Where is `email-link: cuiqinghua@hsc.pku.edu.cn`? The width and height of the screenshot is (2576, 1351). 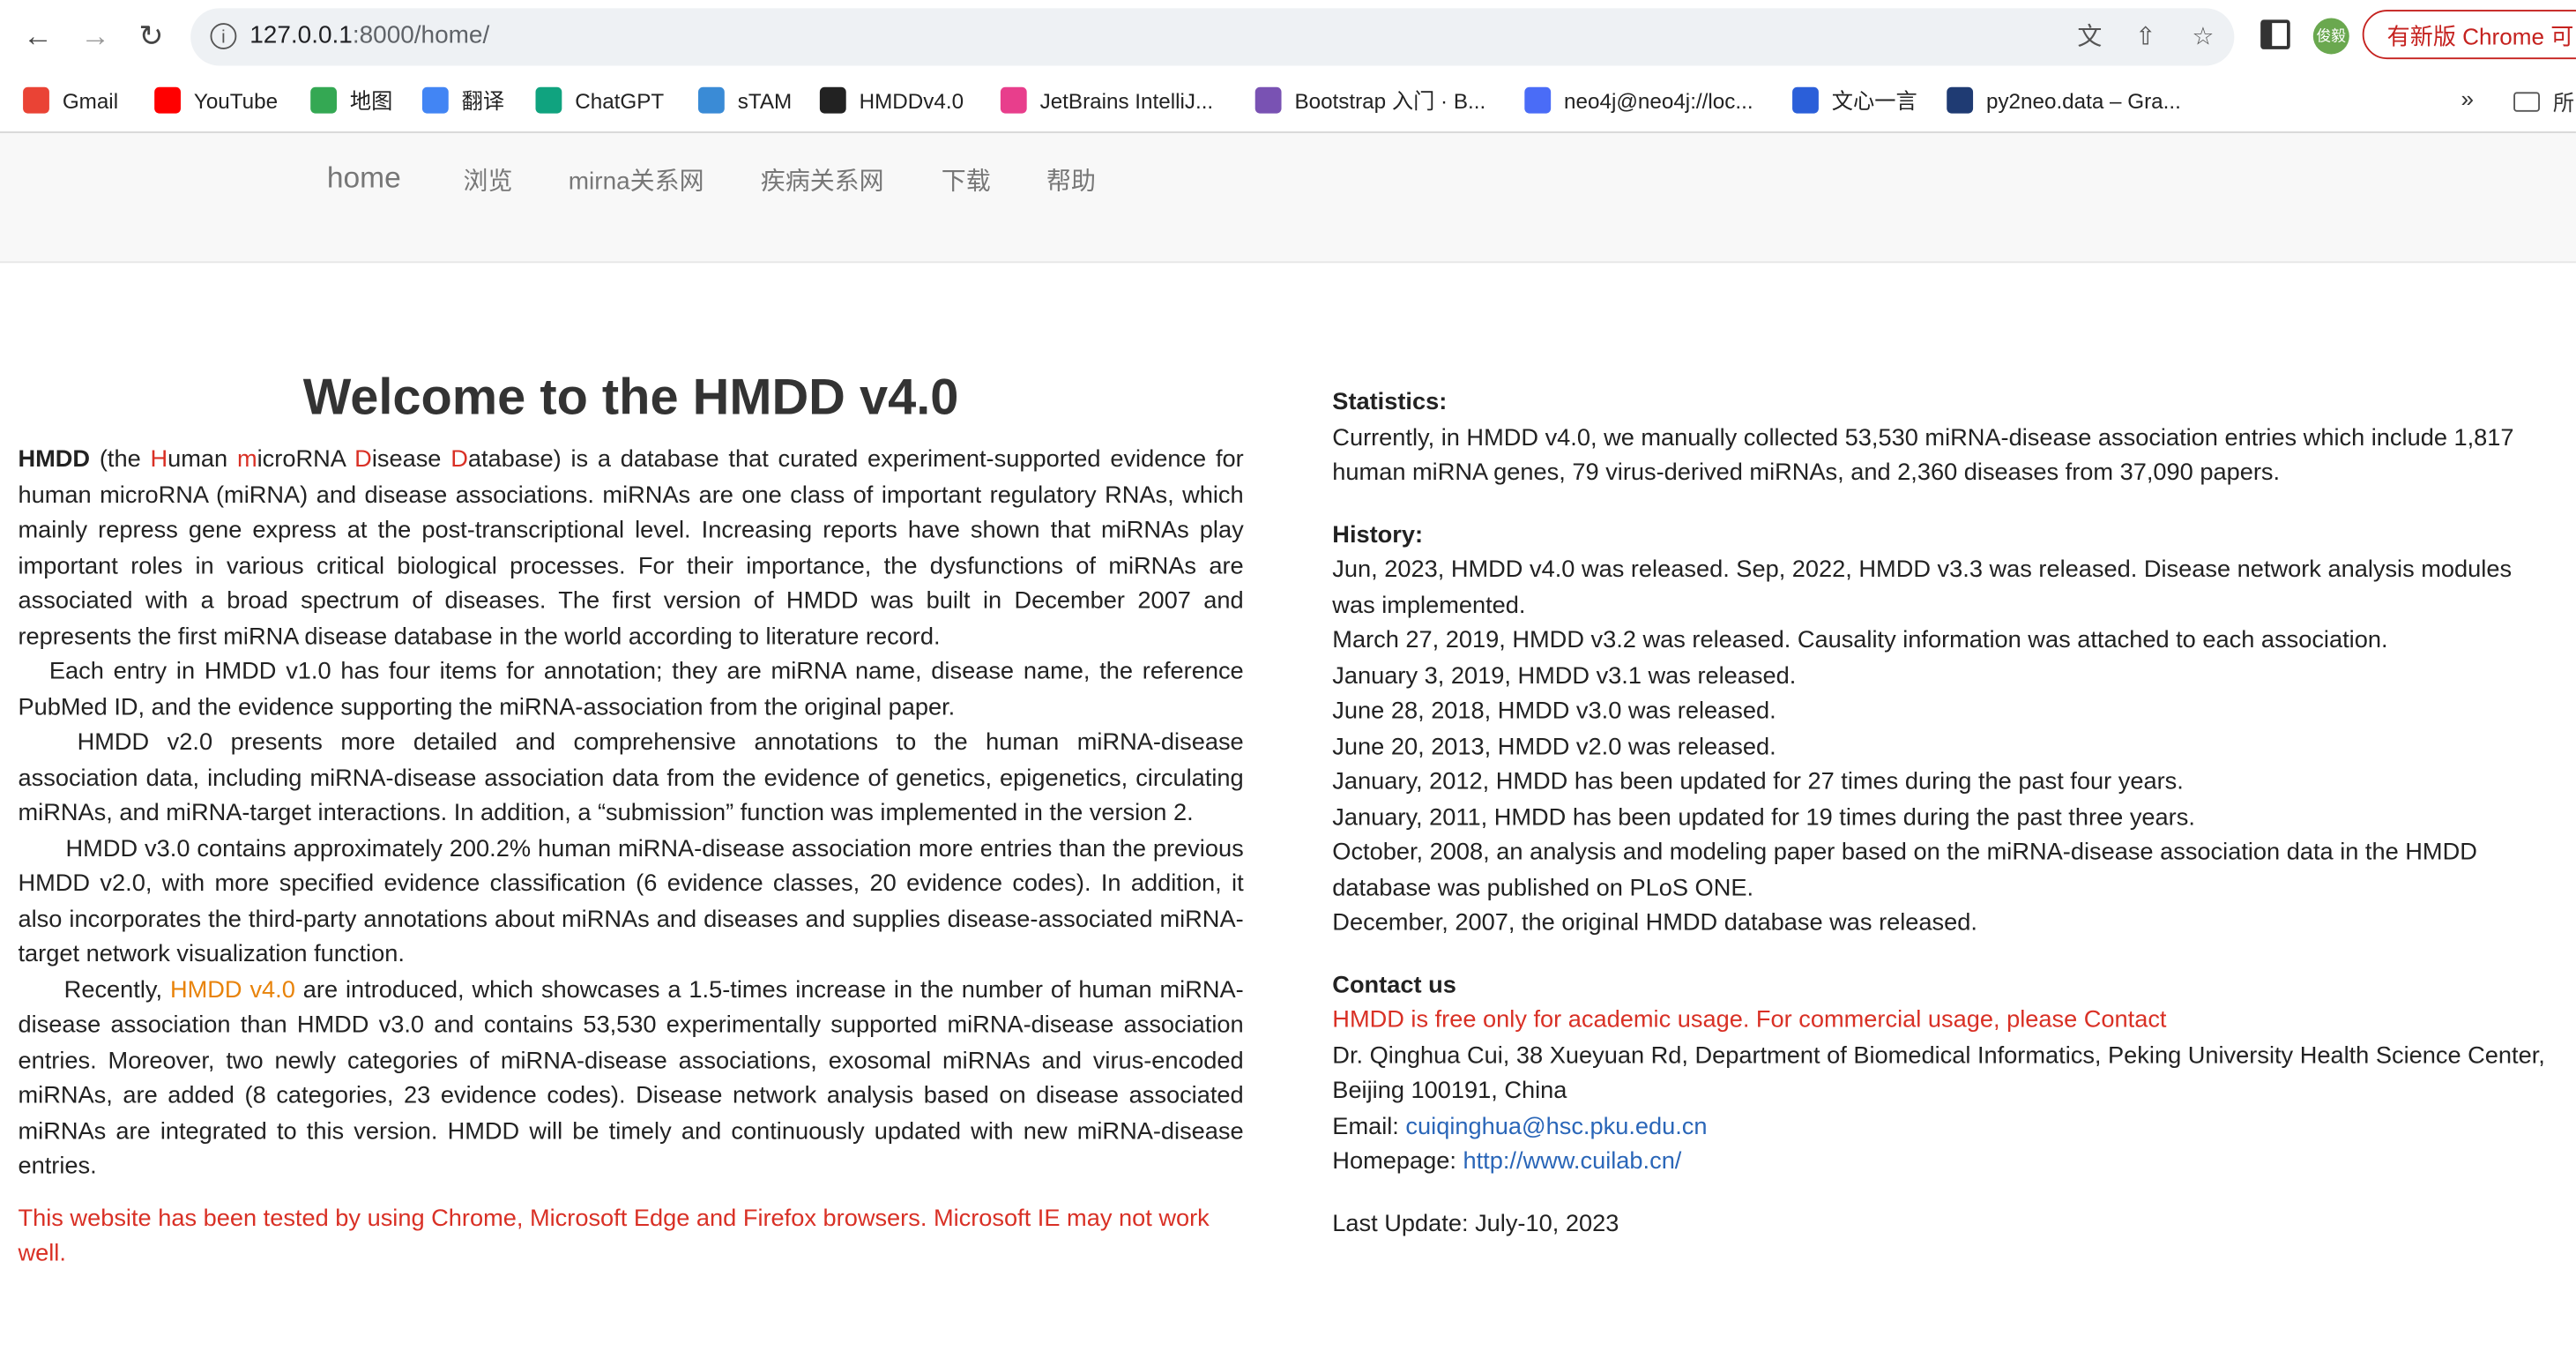 email-link: cuiqinghua@hsc.pku.edu.cn is located at coordinates (1556, 1127).